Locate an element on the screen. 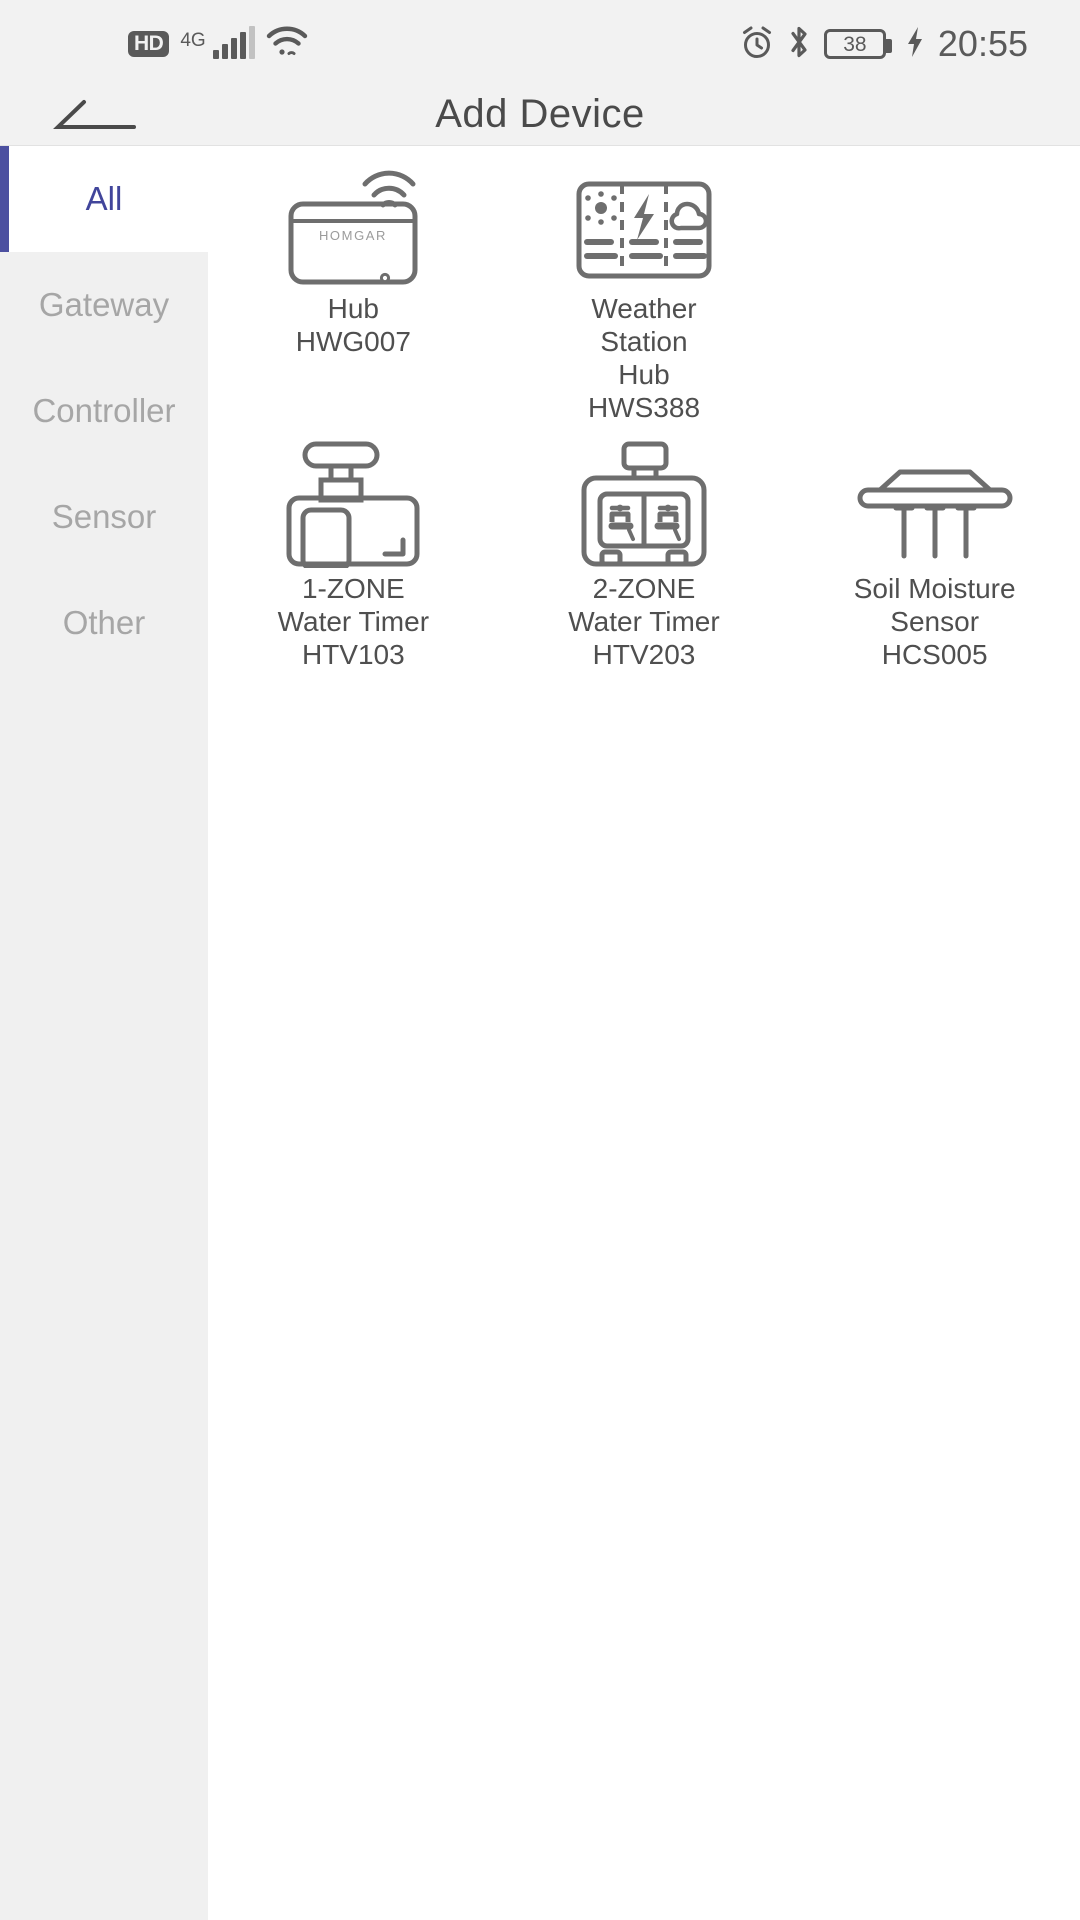  sidebar-item-all: All is located at coordinates (104, 199).